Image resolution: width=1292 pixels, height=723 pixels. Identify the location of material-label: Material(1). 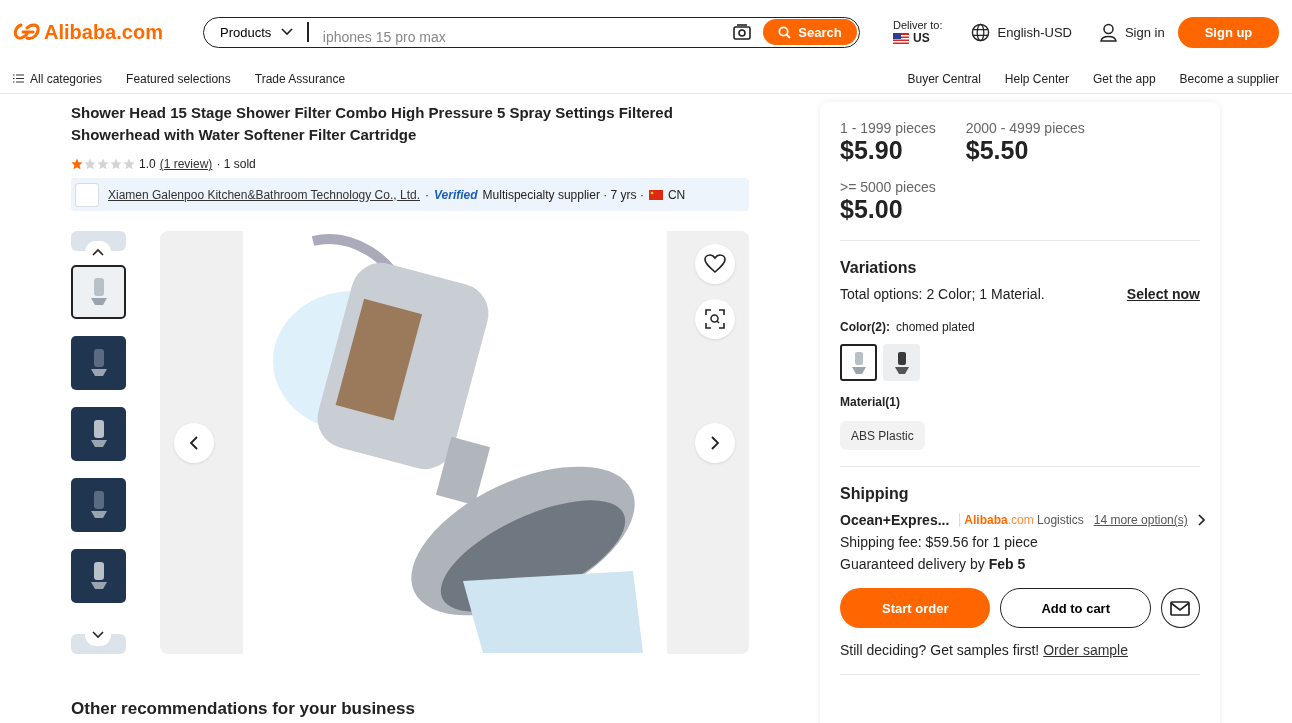
(871, 402).